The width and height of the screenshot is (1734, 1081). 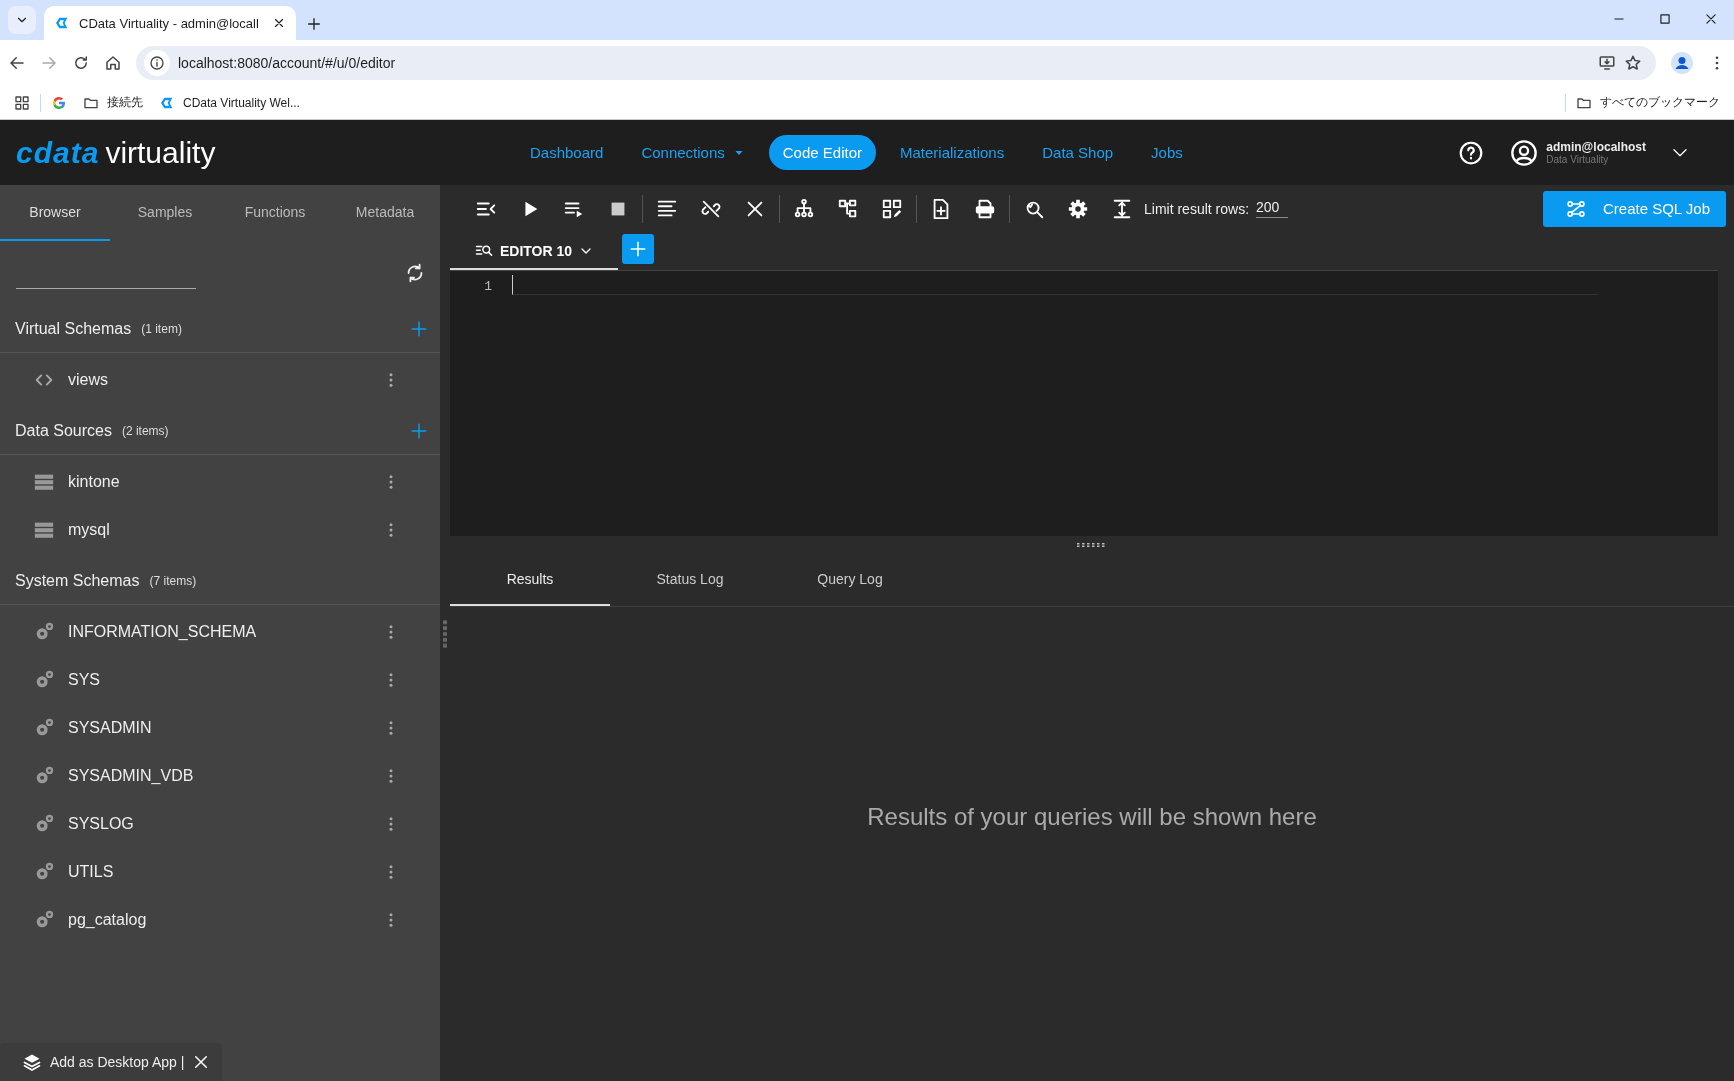 What do you see at coordinates (1092, 545) in the screenshot?
I see `splitter-handle-icon` at bounding box center [1092, 545].